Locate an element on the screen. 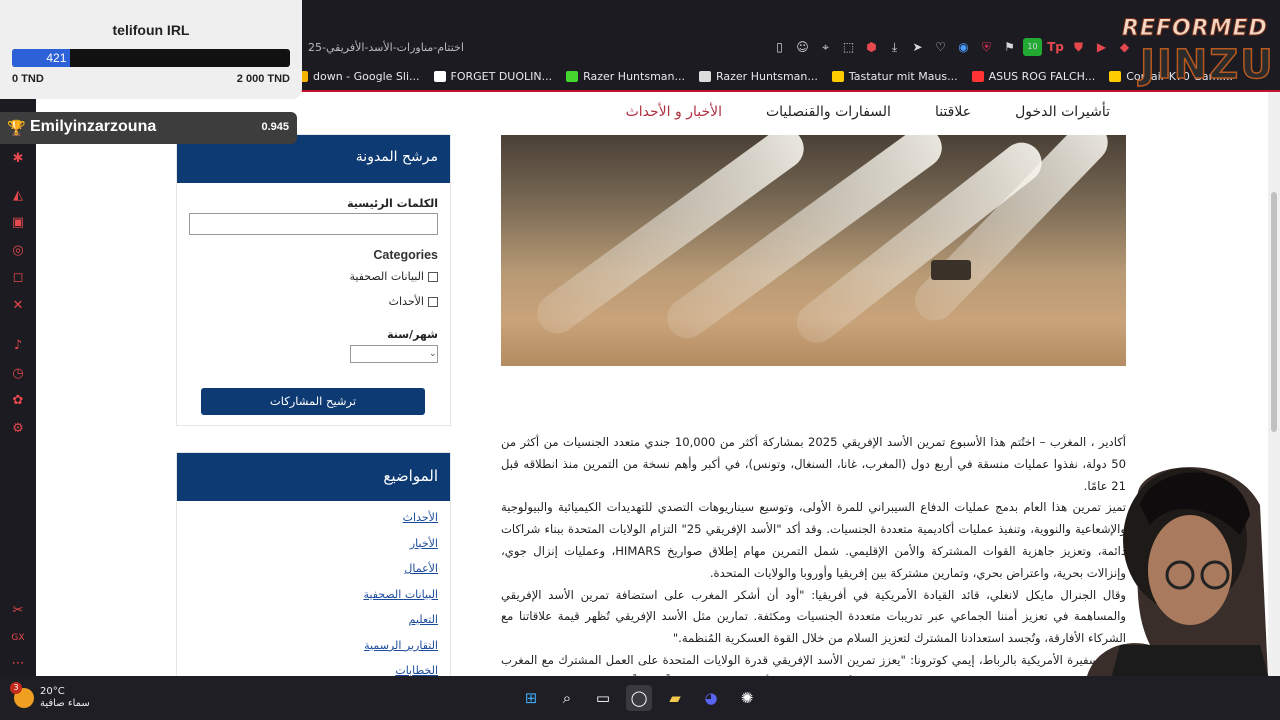  history-icon: ◷ is located at coordinates (18, 374).